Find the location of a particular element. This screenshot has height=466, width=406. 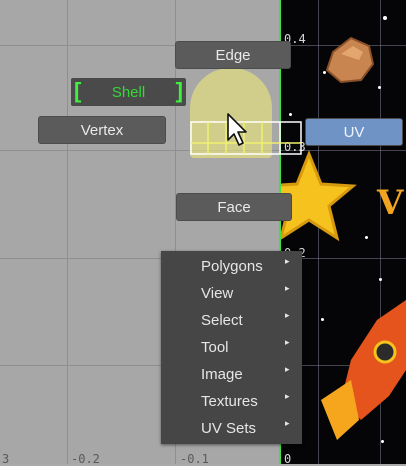

menu-item-tool: Tool ▸ is located at coordinates (231, 347).